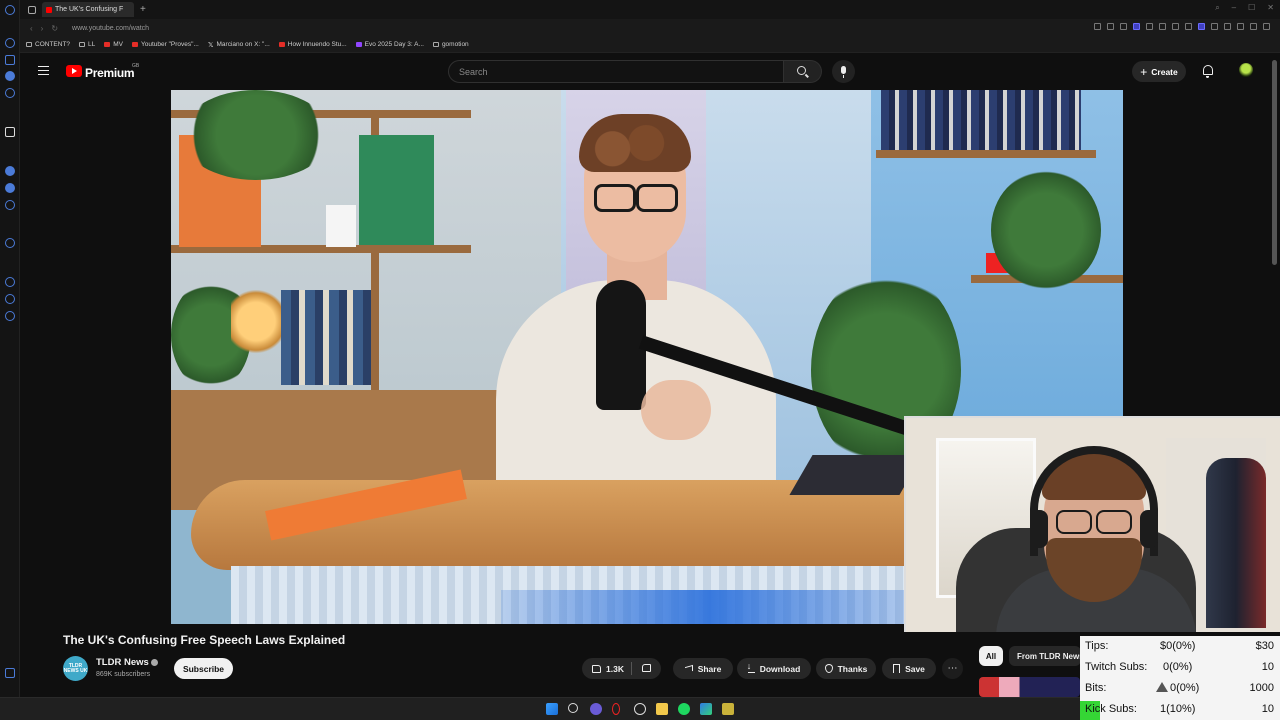  Describe the element at coordinates (10, 205) in the screenshot. I see `instagram-icon` at that location.